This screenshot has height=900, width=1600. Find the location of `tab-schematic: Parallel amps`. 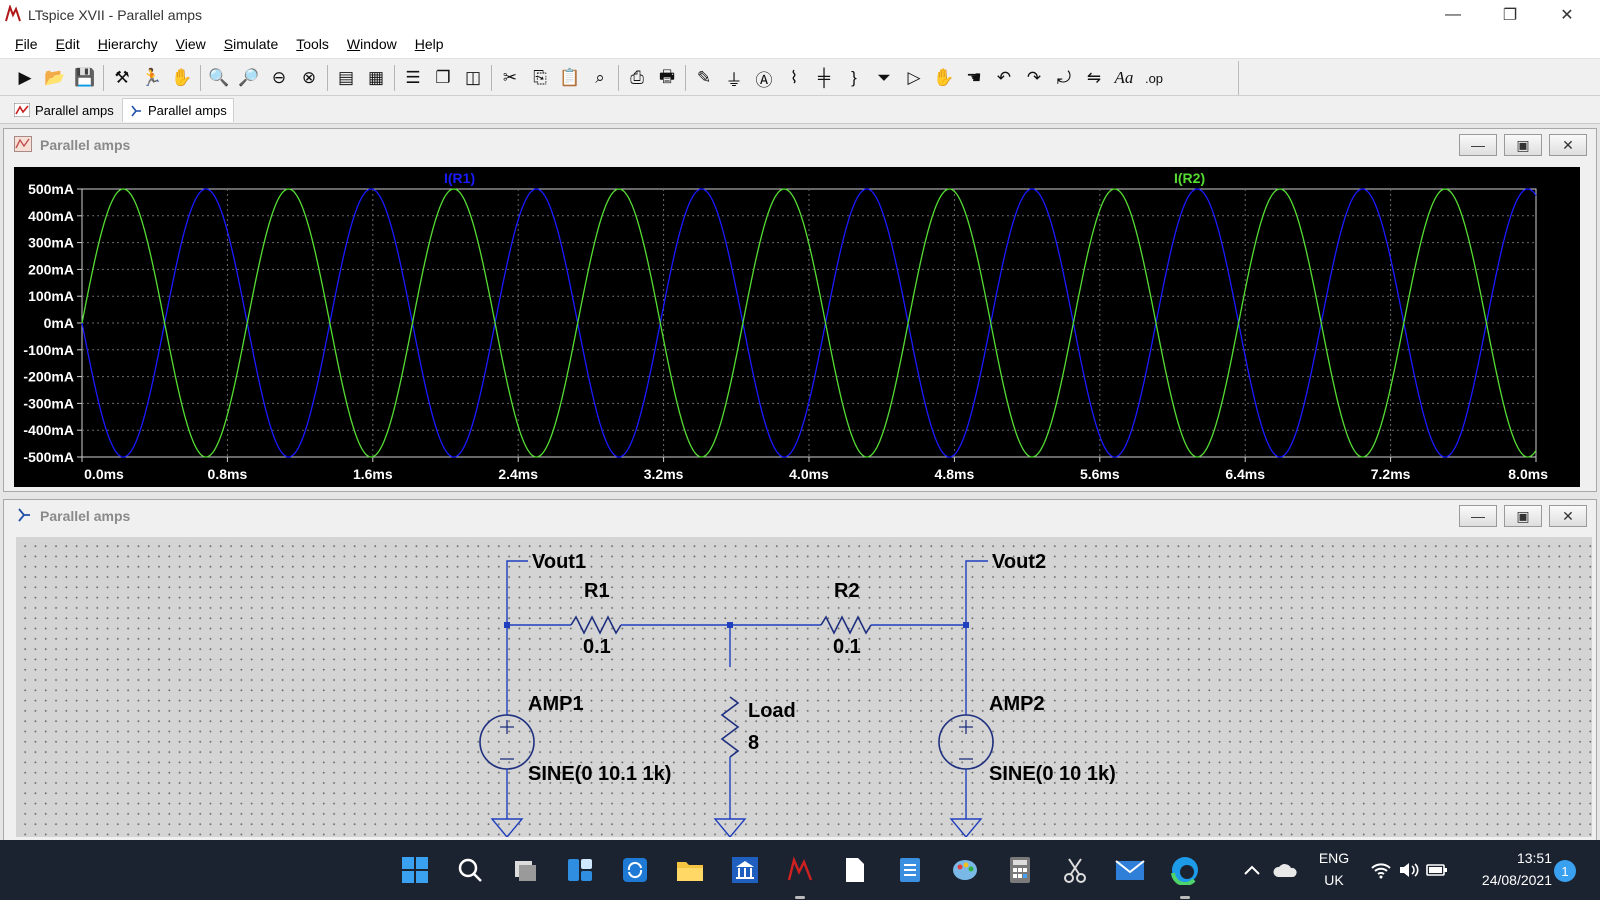

tab-schematic: Parallel amps is located at coordinates (178, 110).